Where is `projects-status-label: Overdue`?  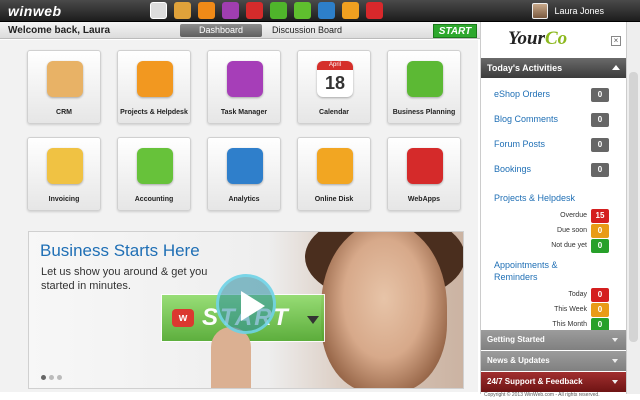 projects-status-label: Overdue is located at coordinates (573, 215).